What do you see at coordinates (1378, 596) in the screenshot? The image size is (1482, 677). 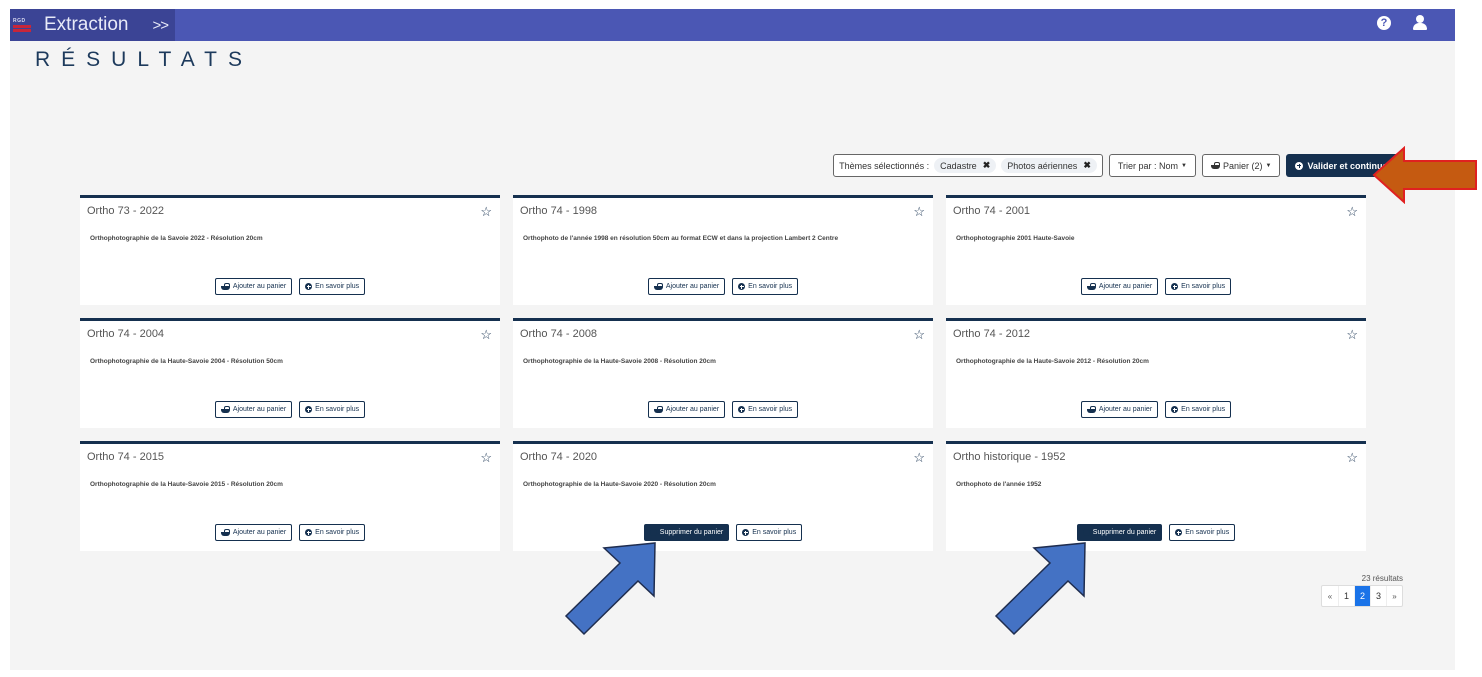 I see `page-button: 3` at bounding box center [1378, 596].